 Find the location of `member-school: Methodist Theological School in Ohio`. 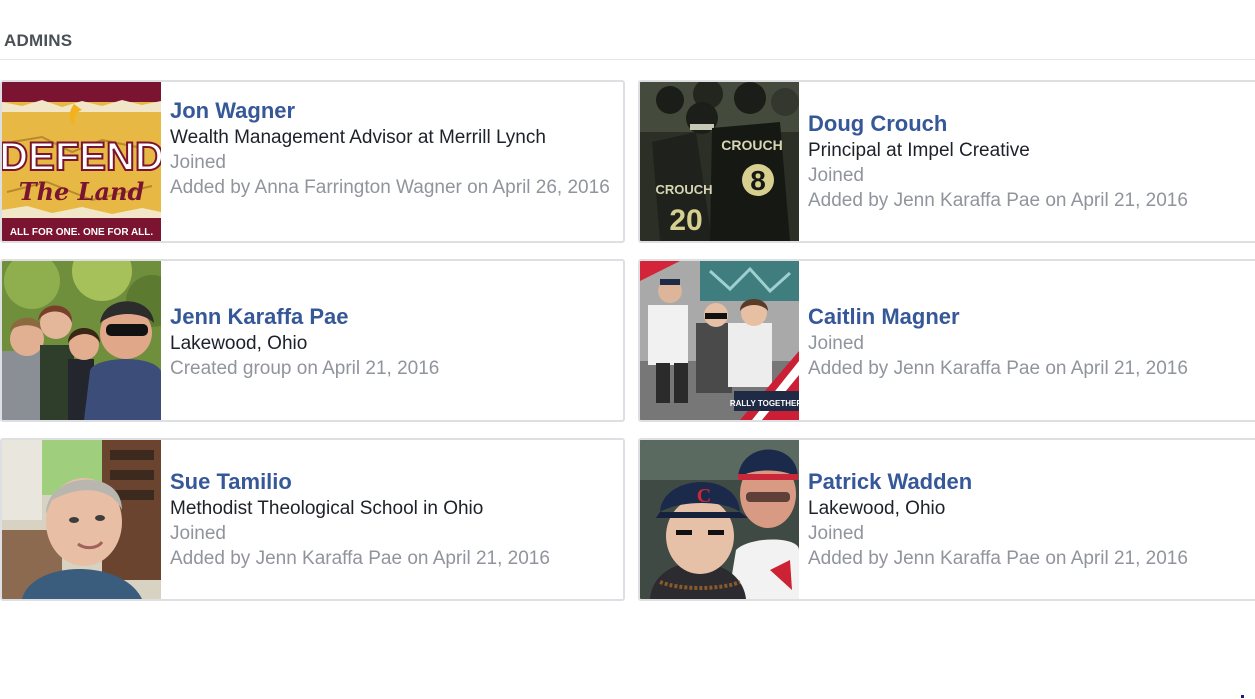

member-school: Methodist Theological School in Ohio is located at coordinates (327, 508).